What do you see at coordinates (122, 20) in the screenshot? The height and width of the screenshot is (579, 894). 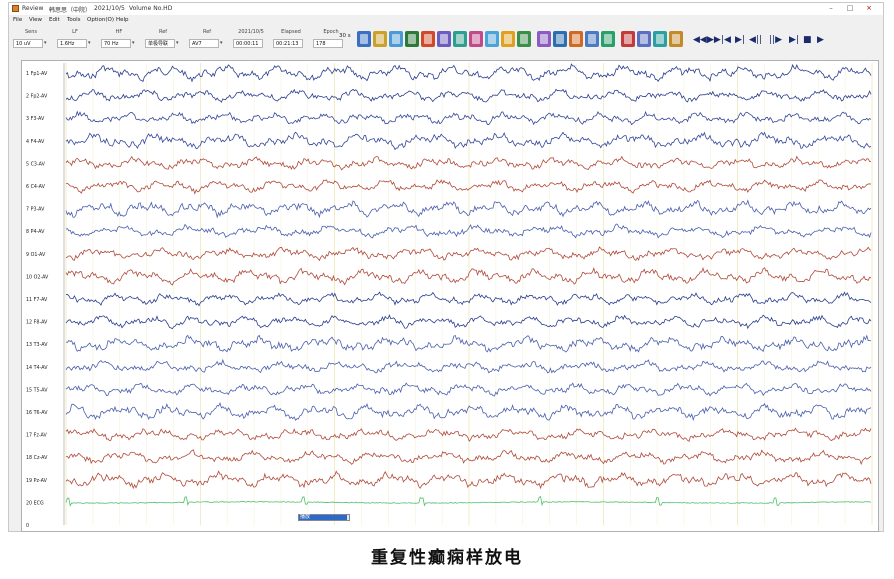 I see `menu-help: Help` at bounding box center [122, 20].